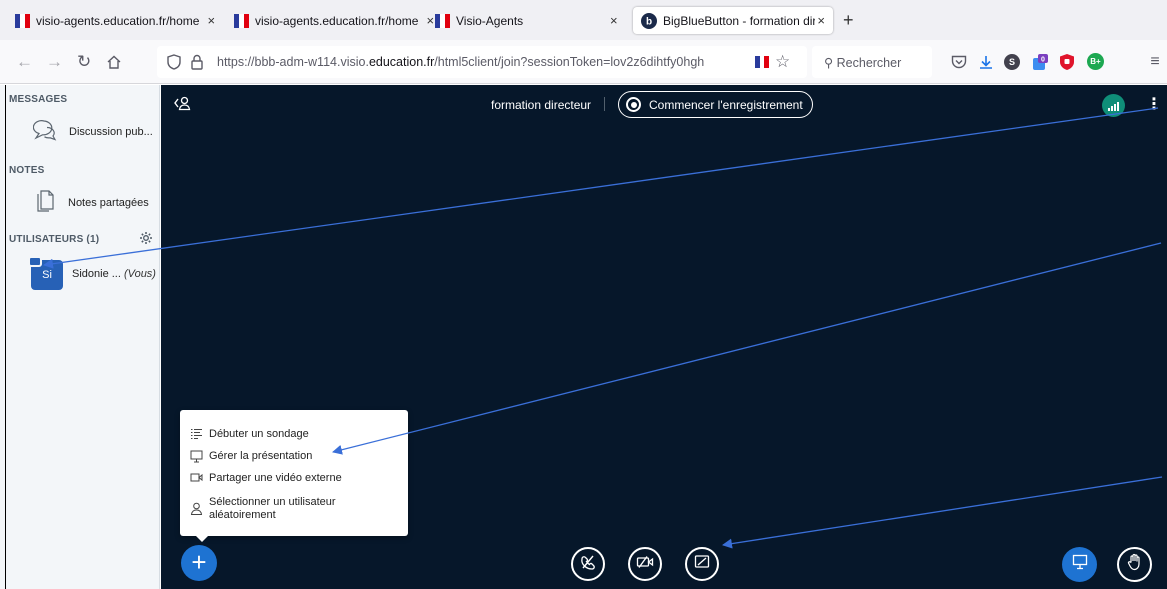 This screenshot has height=589, width=1167. What do you see at coordinates (633, 104) in the screenshot?
I see `record-icon` at bounding box center [633, 104].